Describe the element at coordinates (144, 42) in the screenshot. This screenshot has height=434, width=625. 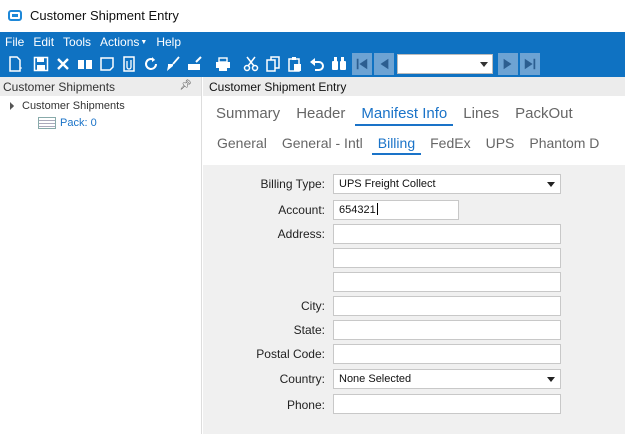
I see `dropdown-arrow-icon: ▼` at that location.